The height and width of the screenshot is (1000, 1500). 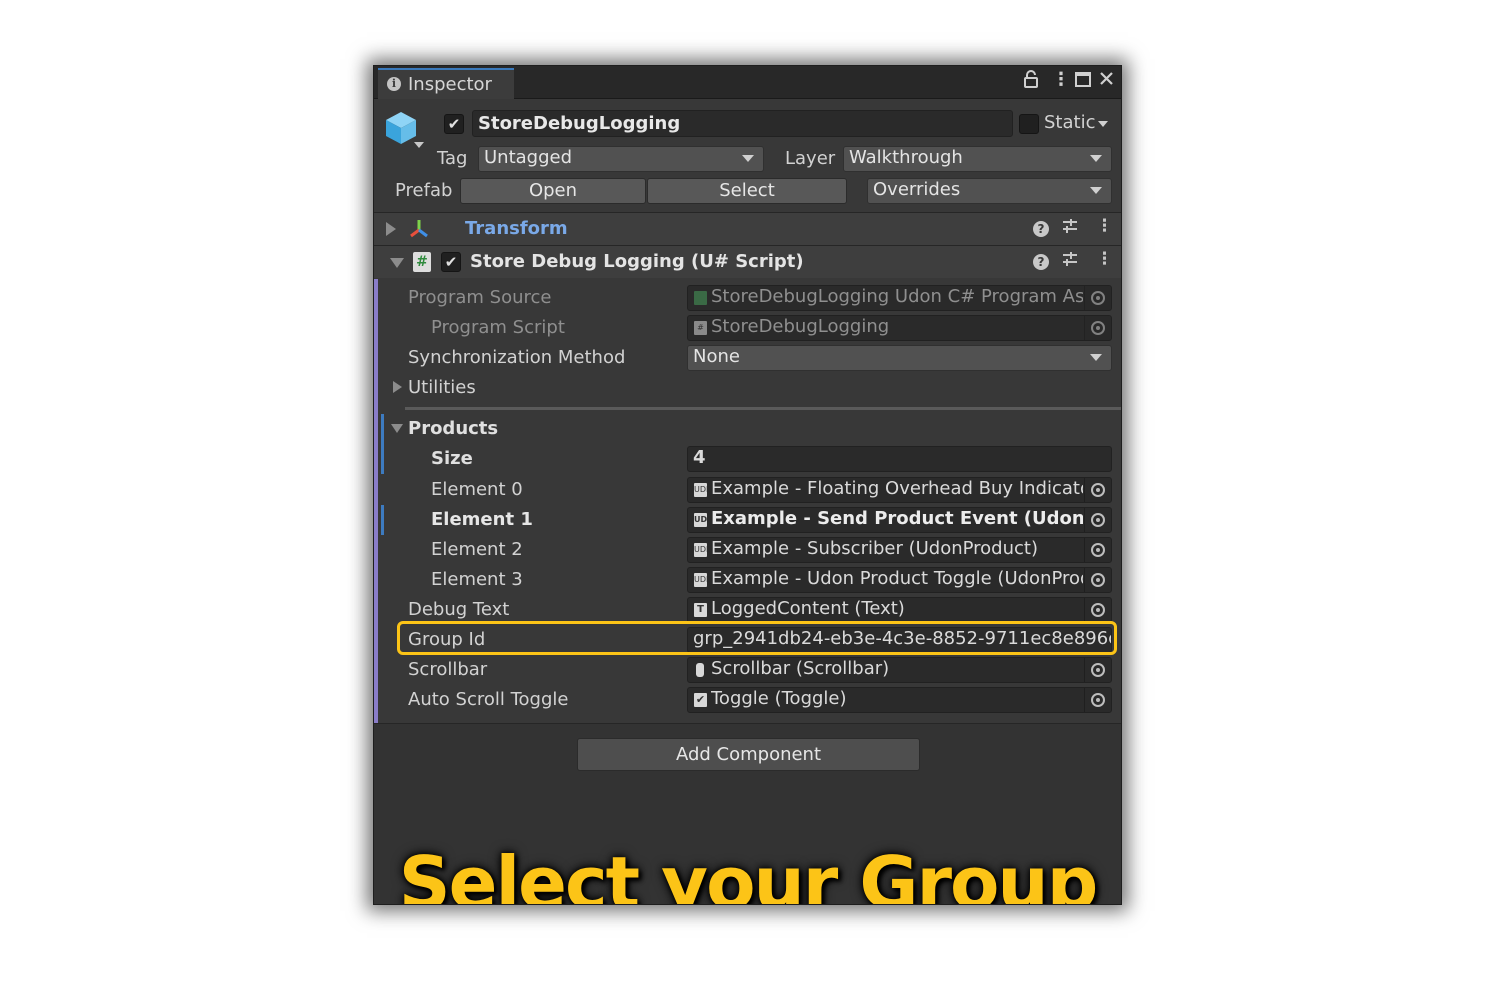 I want to click on component-accent-bar, so click(x=376, y=501).